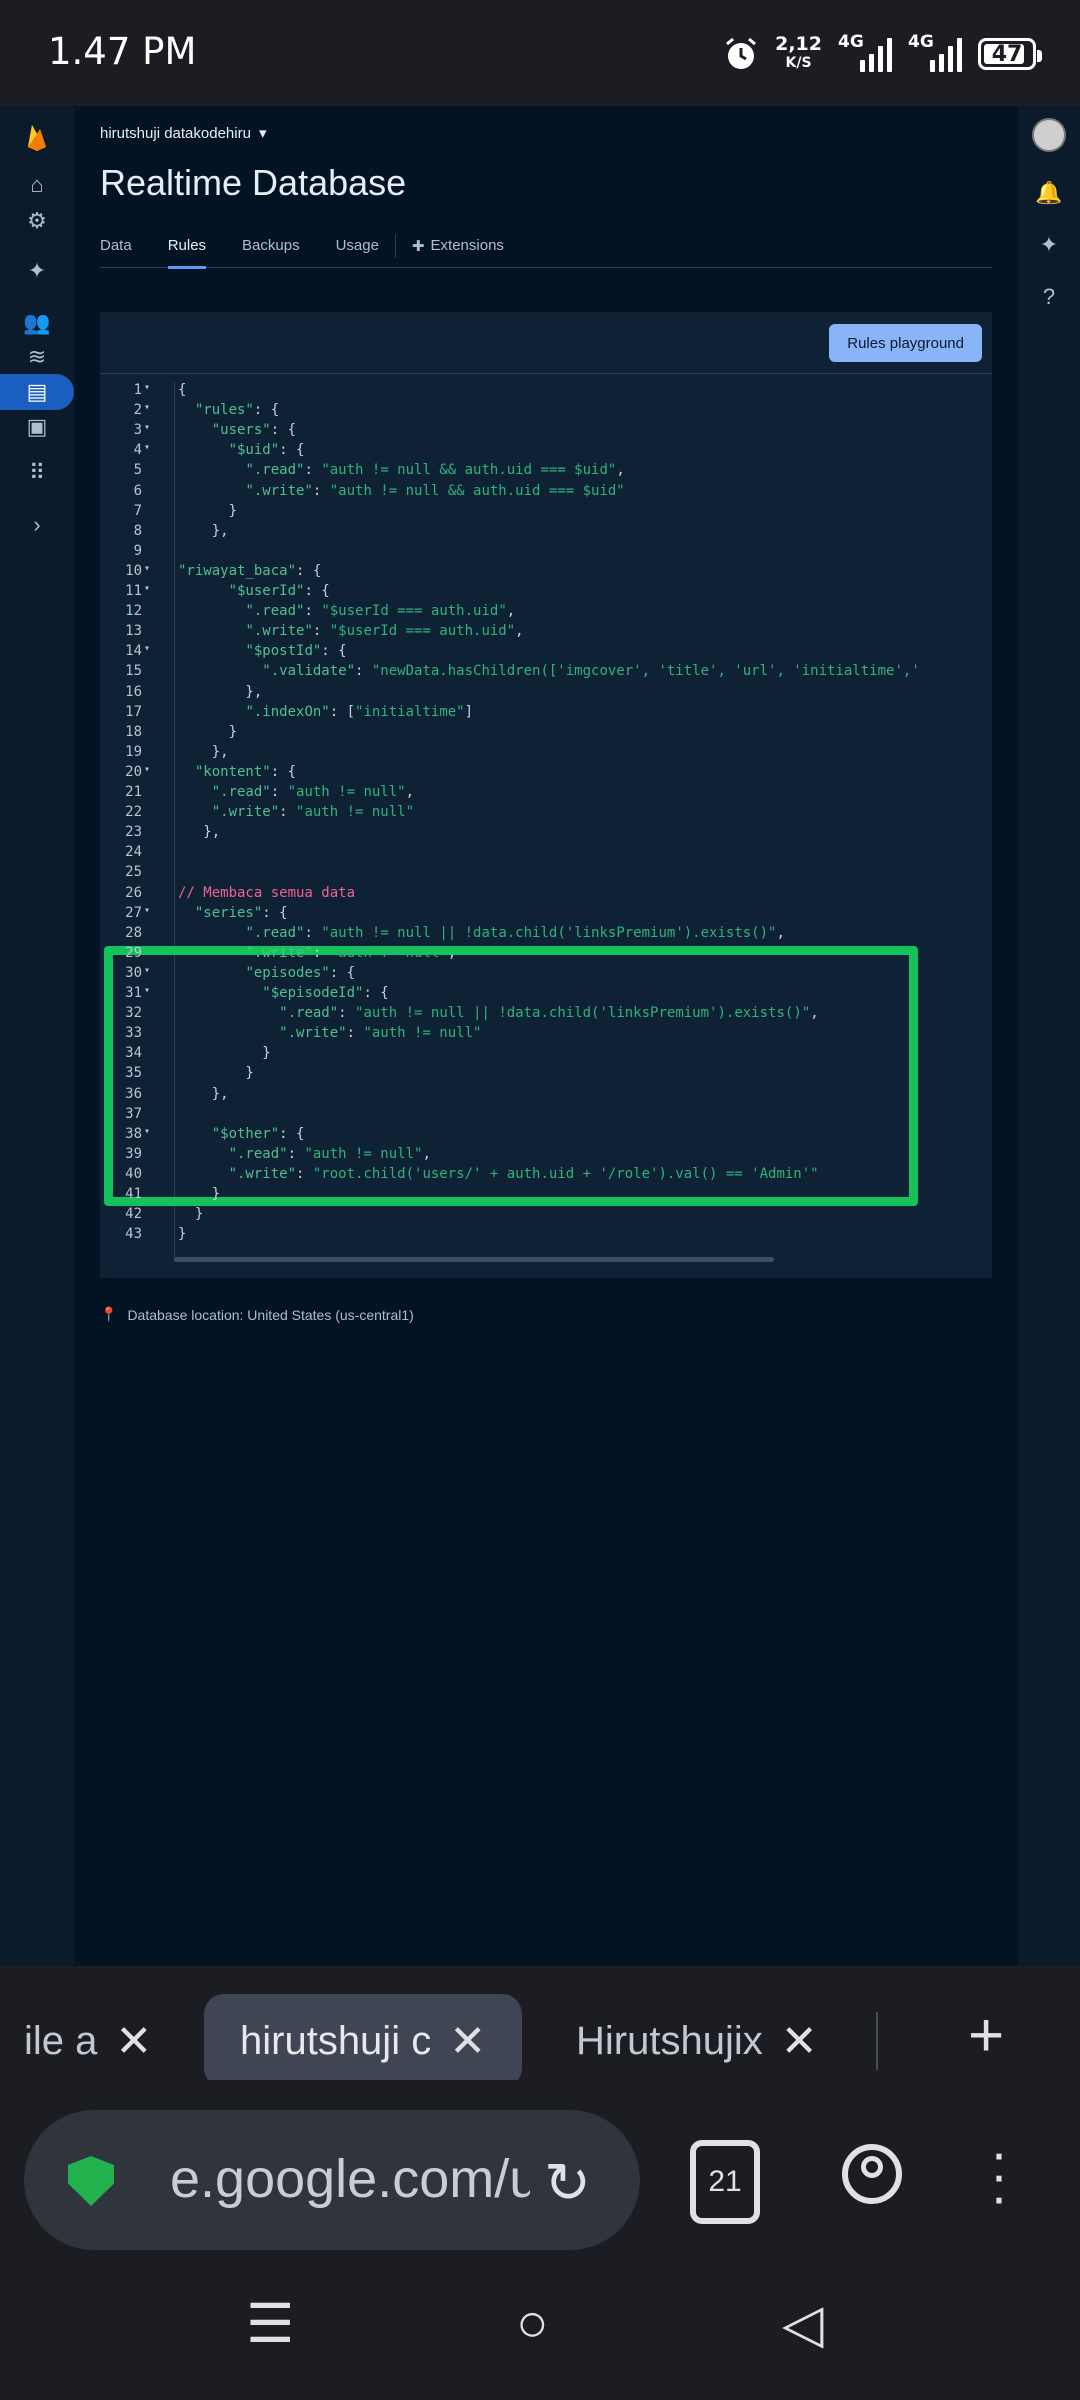  I want to click on help-icon: ?, so click(1049, 297).